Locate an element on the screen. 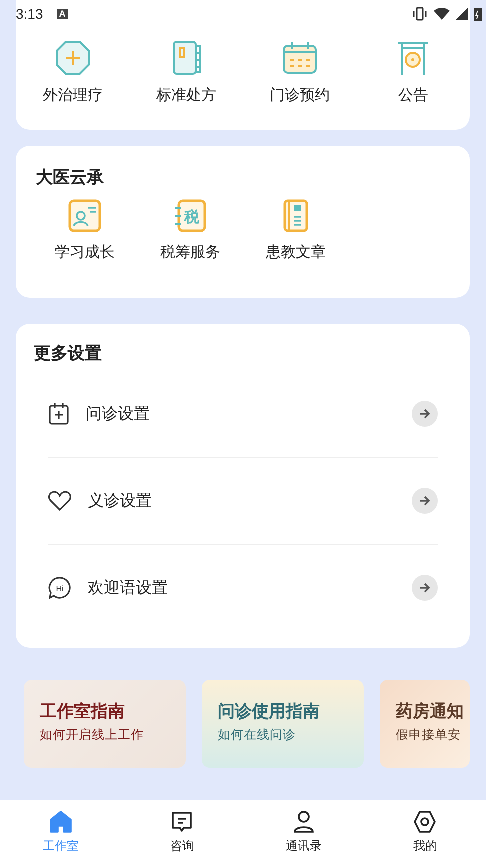  message-icon is located at coordinates (182, 822).